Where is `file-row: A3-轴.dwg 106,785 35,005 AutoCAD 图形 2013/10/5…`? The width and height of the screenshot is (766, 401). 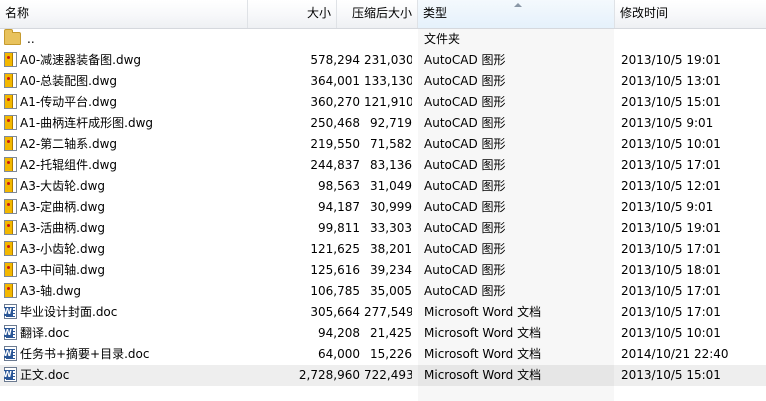 file-row: A3-轴.dwg 106,785 35,005 AutoCAD 图形 2013/10/5… is located at coordinates (383, 291).